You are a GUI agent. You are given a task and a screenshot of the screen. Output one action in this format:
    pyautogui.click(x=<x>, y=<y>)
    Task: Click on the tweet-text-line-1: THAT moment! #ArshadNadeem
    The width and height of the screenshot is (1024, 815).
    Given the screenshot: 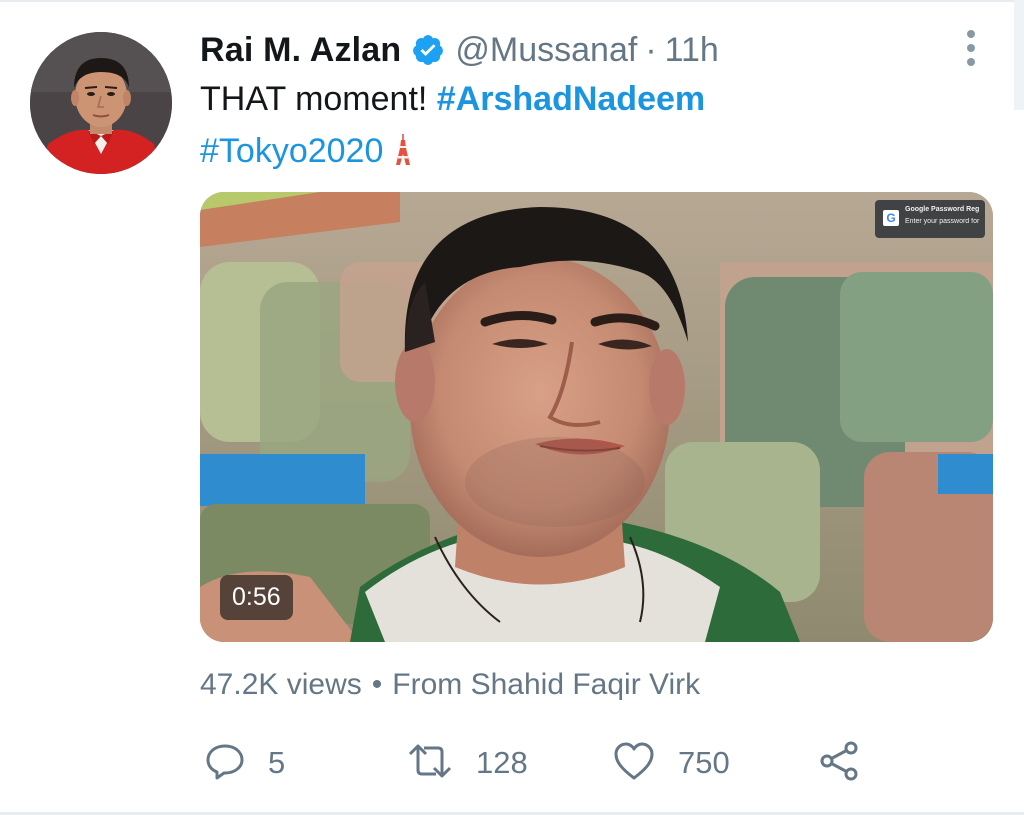 What is the action you would take?
    pyautogui.click(x=452, y=99)
    